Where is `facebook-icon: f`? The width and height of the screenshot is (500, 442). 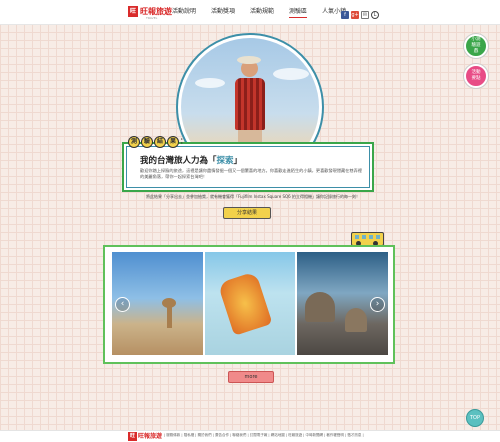 facebook-icon: f is located at coordinates (345, 15).